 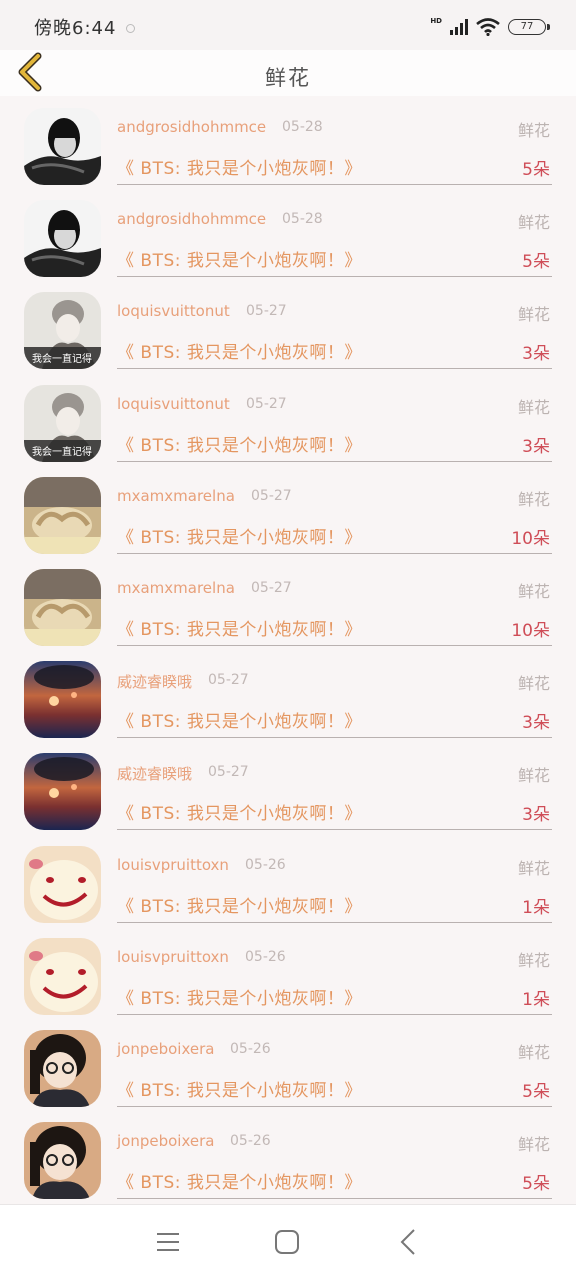 What do you see at coordinates (62, 358) in the screenshot?
I see `avatar-caption: 我会一直记得` at bounding box center [62, 358].